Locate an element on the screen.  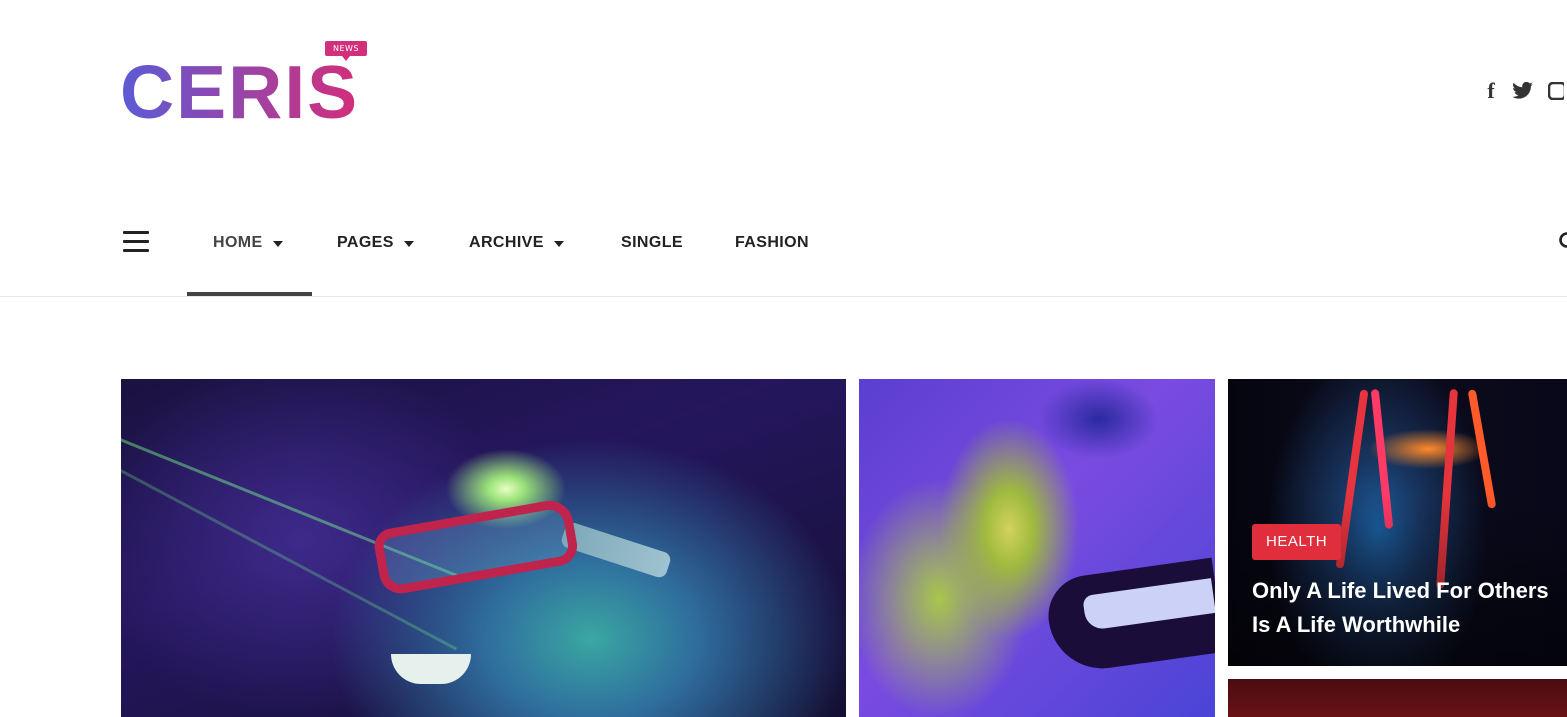
nav-item-label: FASHION is located at coordinates (772, 242).